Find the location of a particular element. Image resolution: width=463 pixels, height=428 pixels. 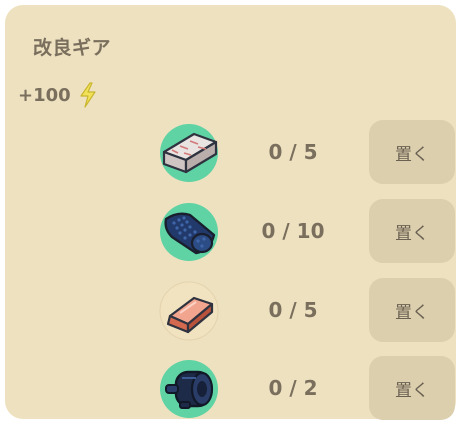

place-button-cloth: 置く is located at coordinates (412, 231).